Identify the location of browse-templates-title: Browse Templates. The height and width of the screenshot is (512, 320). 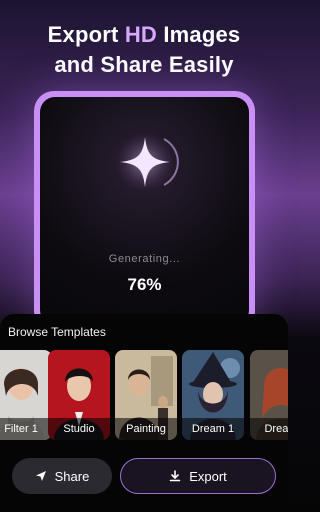
(57, 332).